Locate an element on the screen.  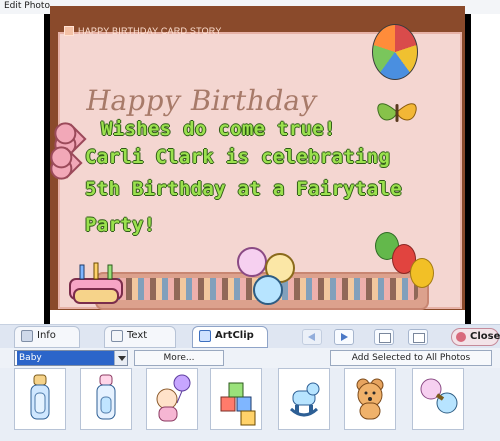
artclip-category-value: Baby is located at coordinates (68, 358).